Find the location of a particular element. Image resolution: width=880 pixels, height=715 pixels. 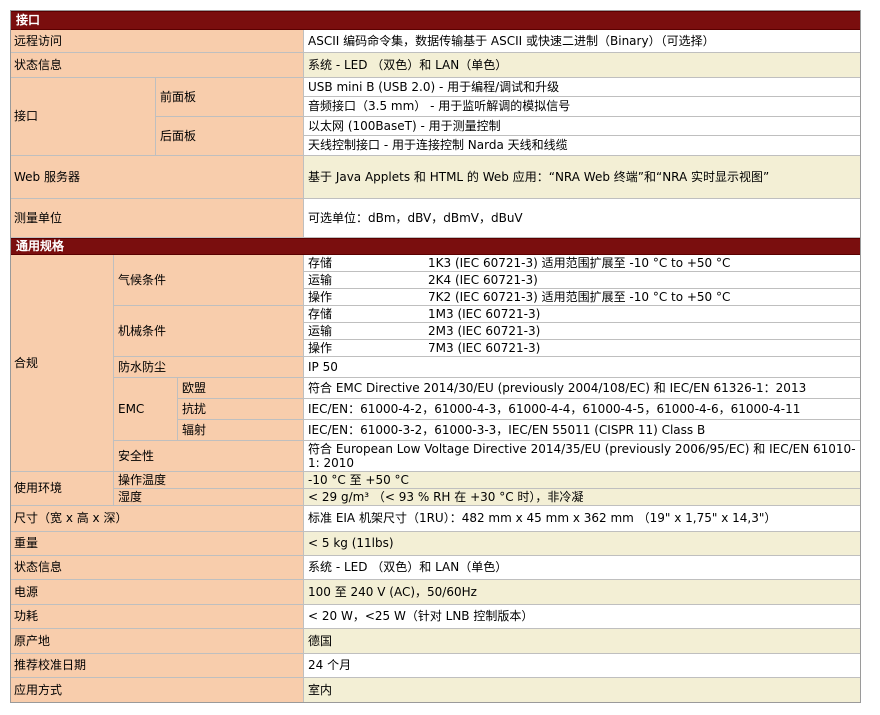

row-label-units: 测量单位 is located at coordinates (157, 218).